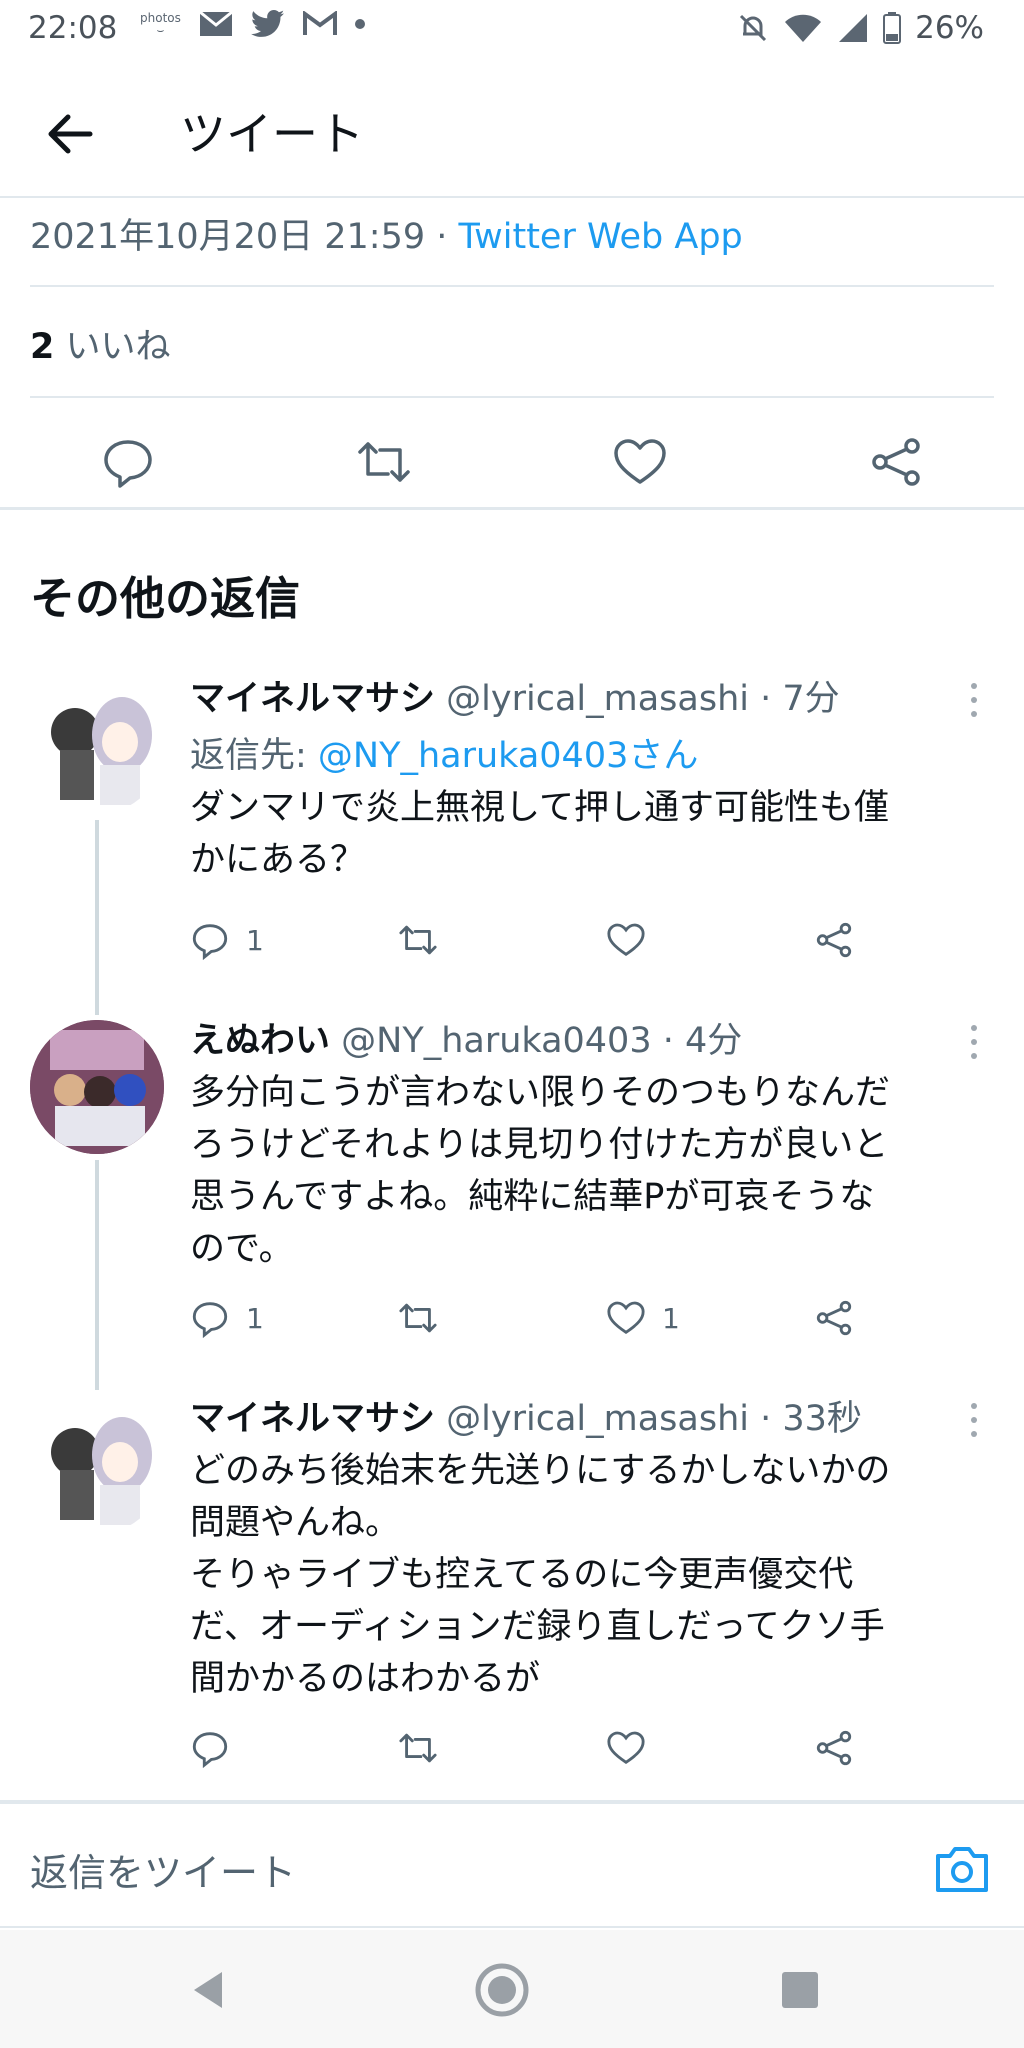 This screenshot has width=1024, height=2048. Describe the element at coordinates (540, 943) in the screenshot. I see `reply-action-bar: 1` at that location.